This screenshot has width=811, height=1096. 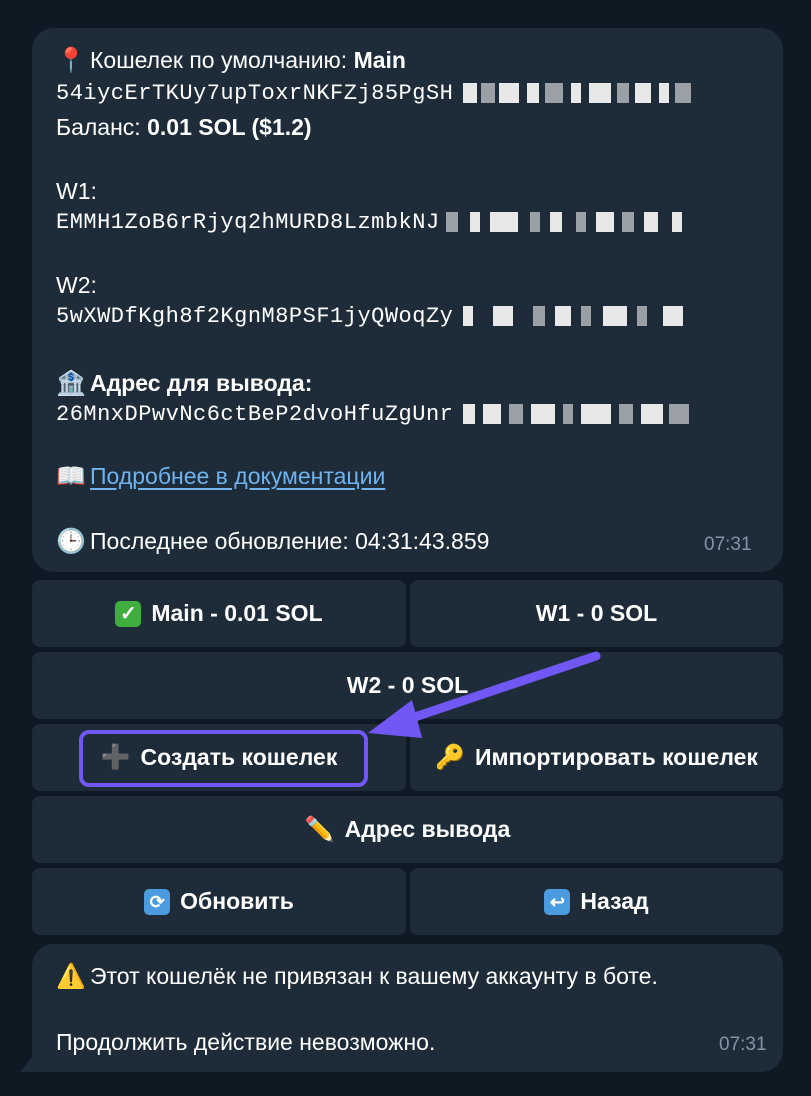 I want to click on wallet-w1-label: W1 - 0 SOL, so click(x=596, y=613).